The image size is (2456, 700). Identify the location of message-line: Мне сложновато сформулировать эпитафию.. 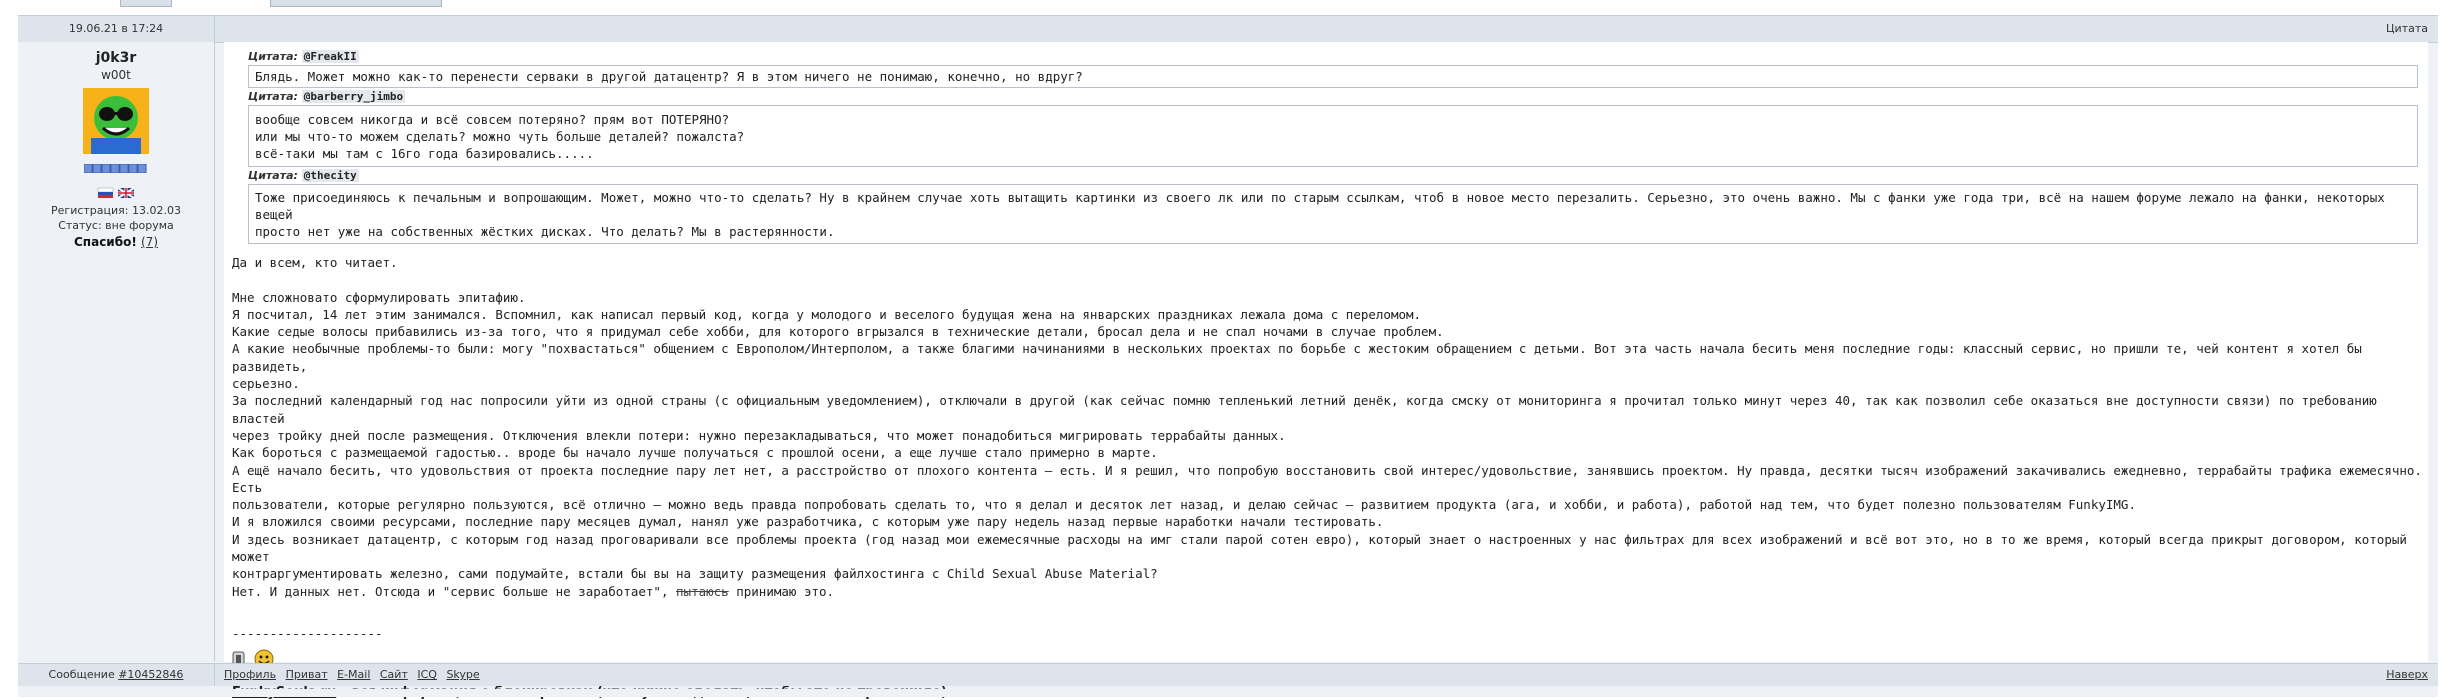
(379, 297).